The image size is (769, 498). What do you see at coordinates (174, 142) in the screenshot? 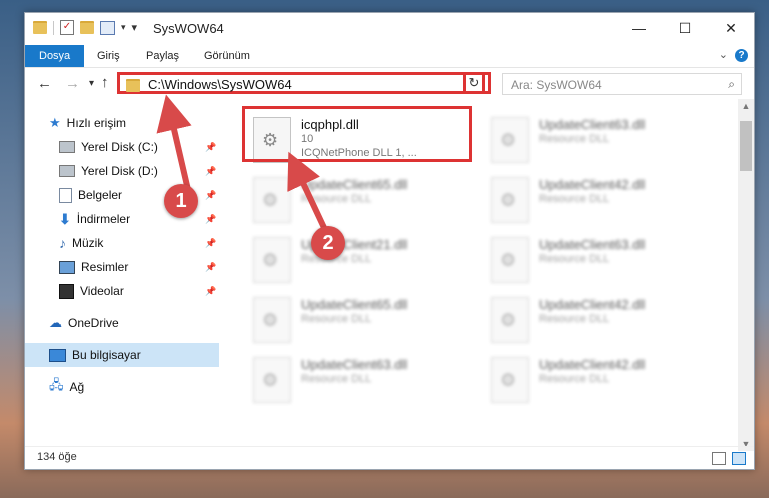
I see `arrow-to-address-bar` at bounding box center [174, 142].